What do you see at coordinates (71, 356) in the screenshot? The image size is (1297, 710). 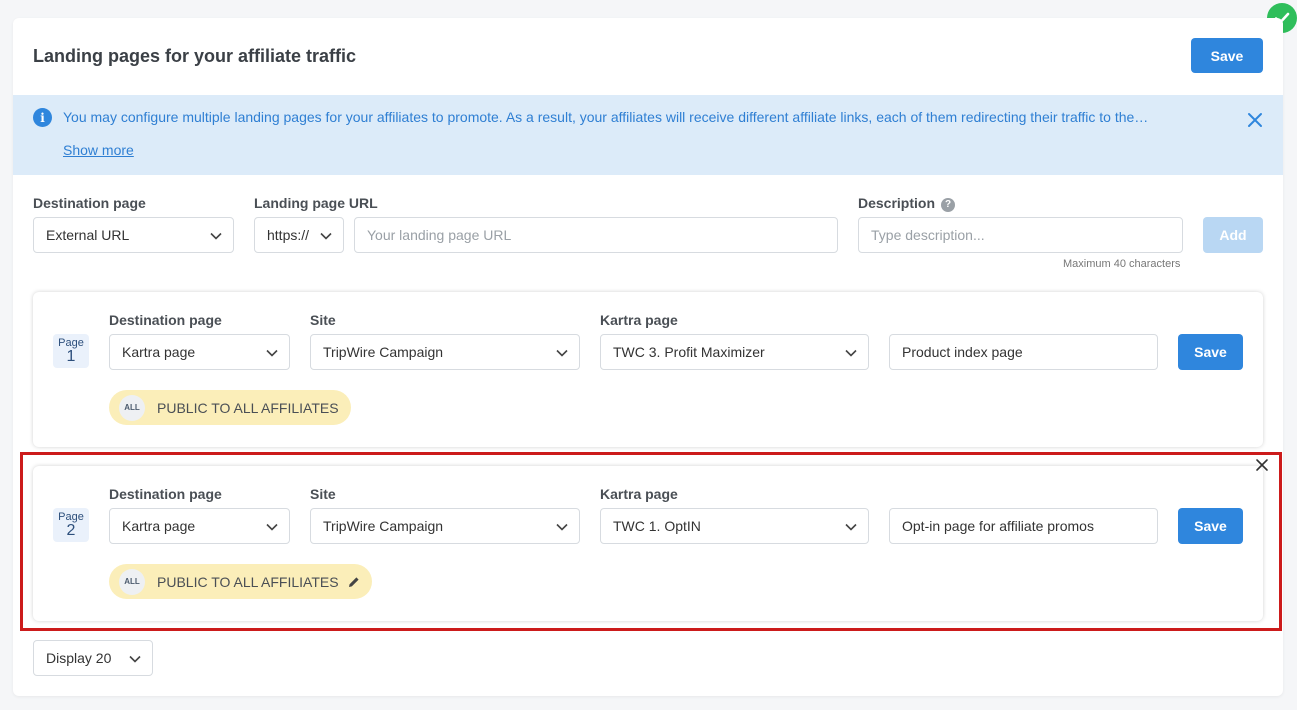 I see `page-badge-number: 1` at bounding box center [71, 356].